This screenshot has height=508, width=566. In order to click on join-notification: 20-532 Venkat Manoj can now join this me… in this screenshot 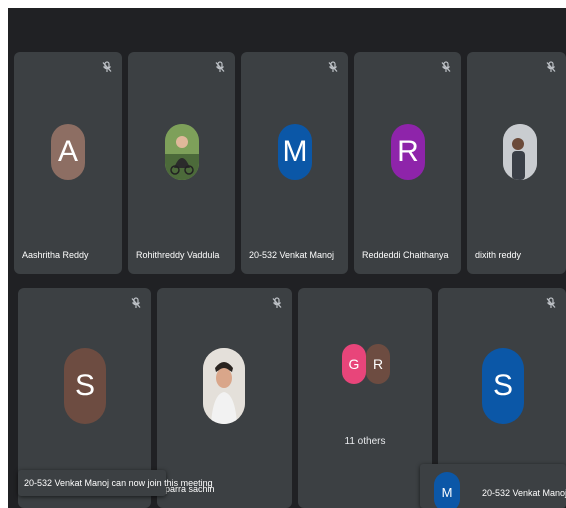, I will do `click(115, 483)`.